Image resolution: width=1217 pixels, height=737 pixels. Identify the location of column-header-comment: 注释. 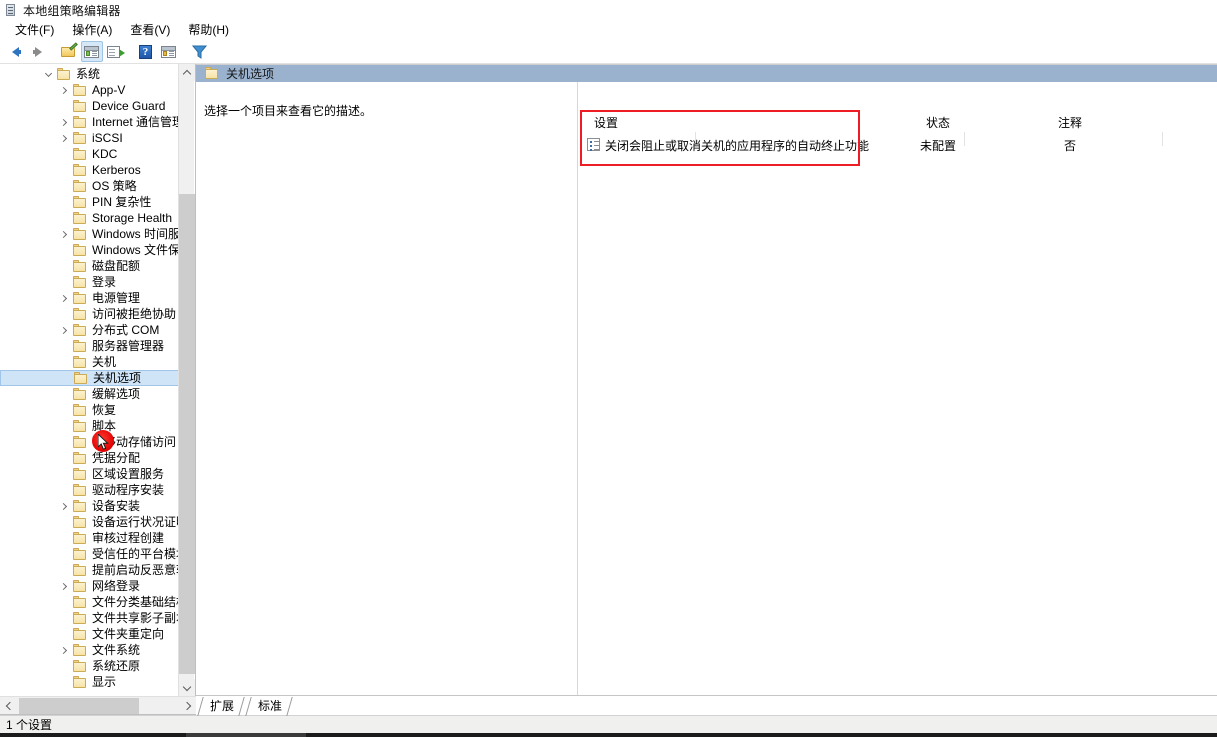
(1070, 122).